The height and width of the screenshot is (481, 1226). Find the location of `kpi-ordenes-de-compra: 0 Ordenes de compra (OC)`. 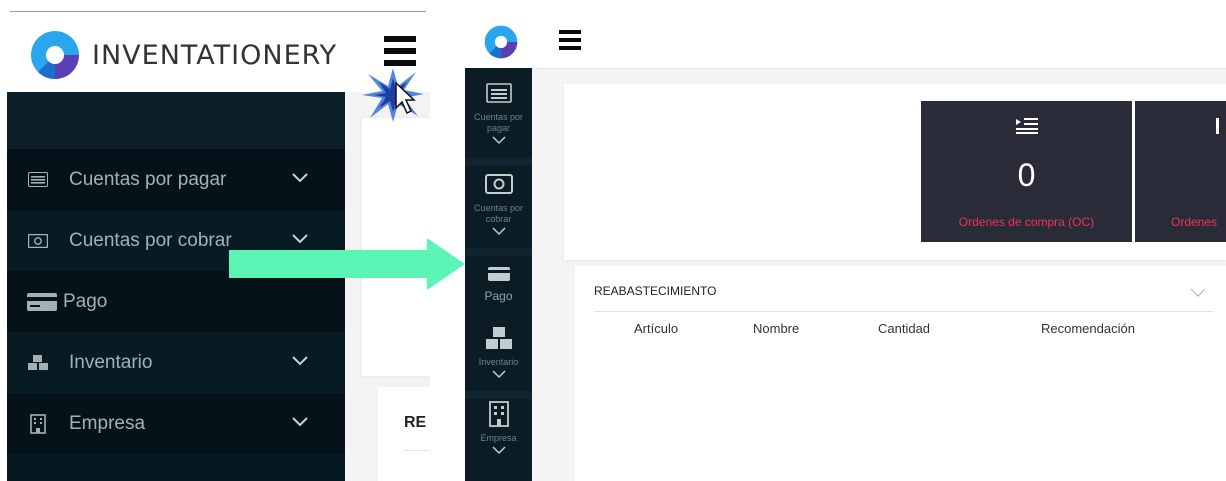

kpi-ordenes-de-compra: 0 Ordenes de compra (OC) is located at coordinates (1026, 171).